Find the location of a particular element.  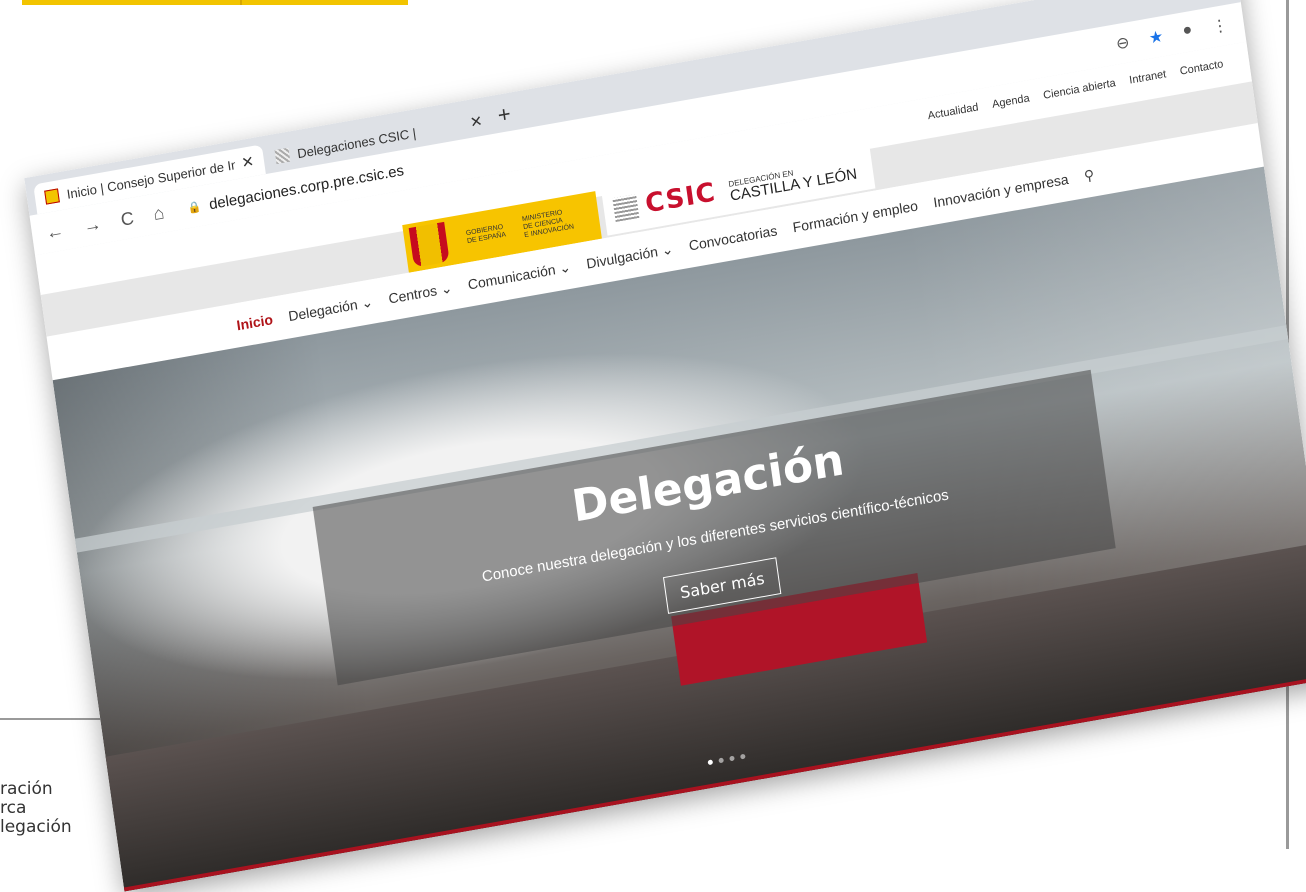

menu-item-convocatorias: Convocatorias is located at coordinates (733, 237).